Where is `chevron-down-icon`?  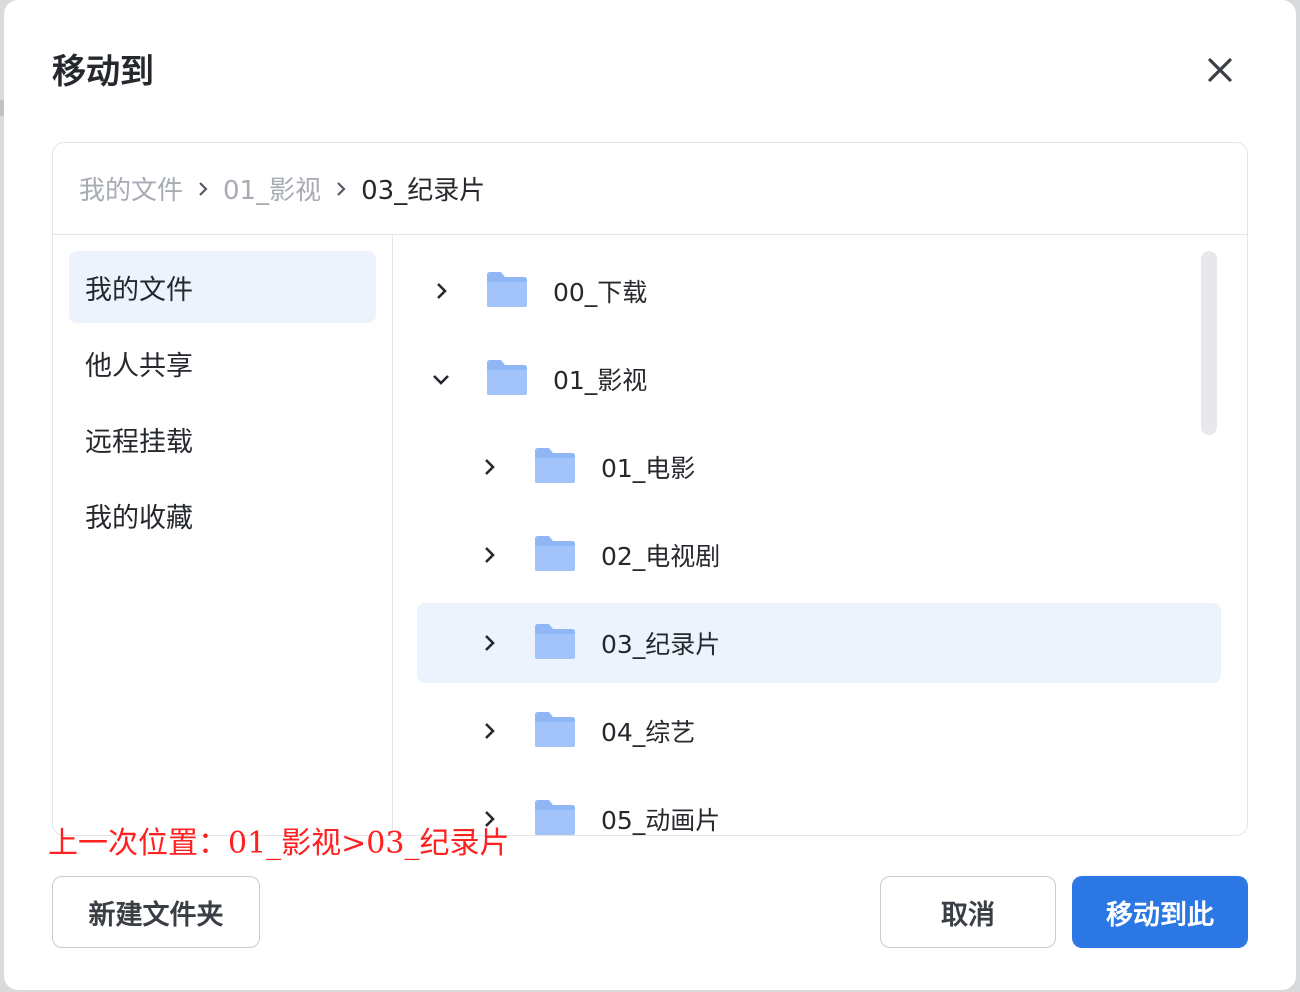
chevron-down-icon is located at coordinates (441, 379).